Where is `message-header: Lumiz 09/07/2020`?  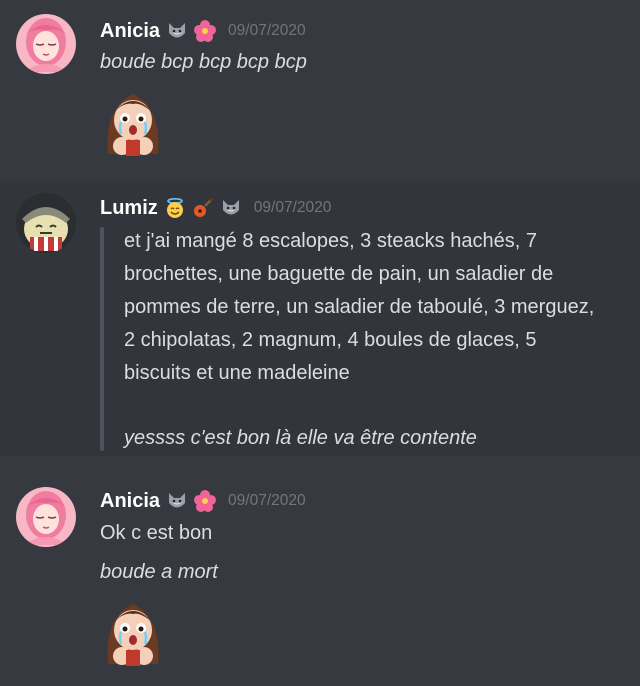 message-header: Lumiz 09/07/2020 is located at coordinates (215, 208).